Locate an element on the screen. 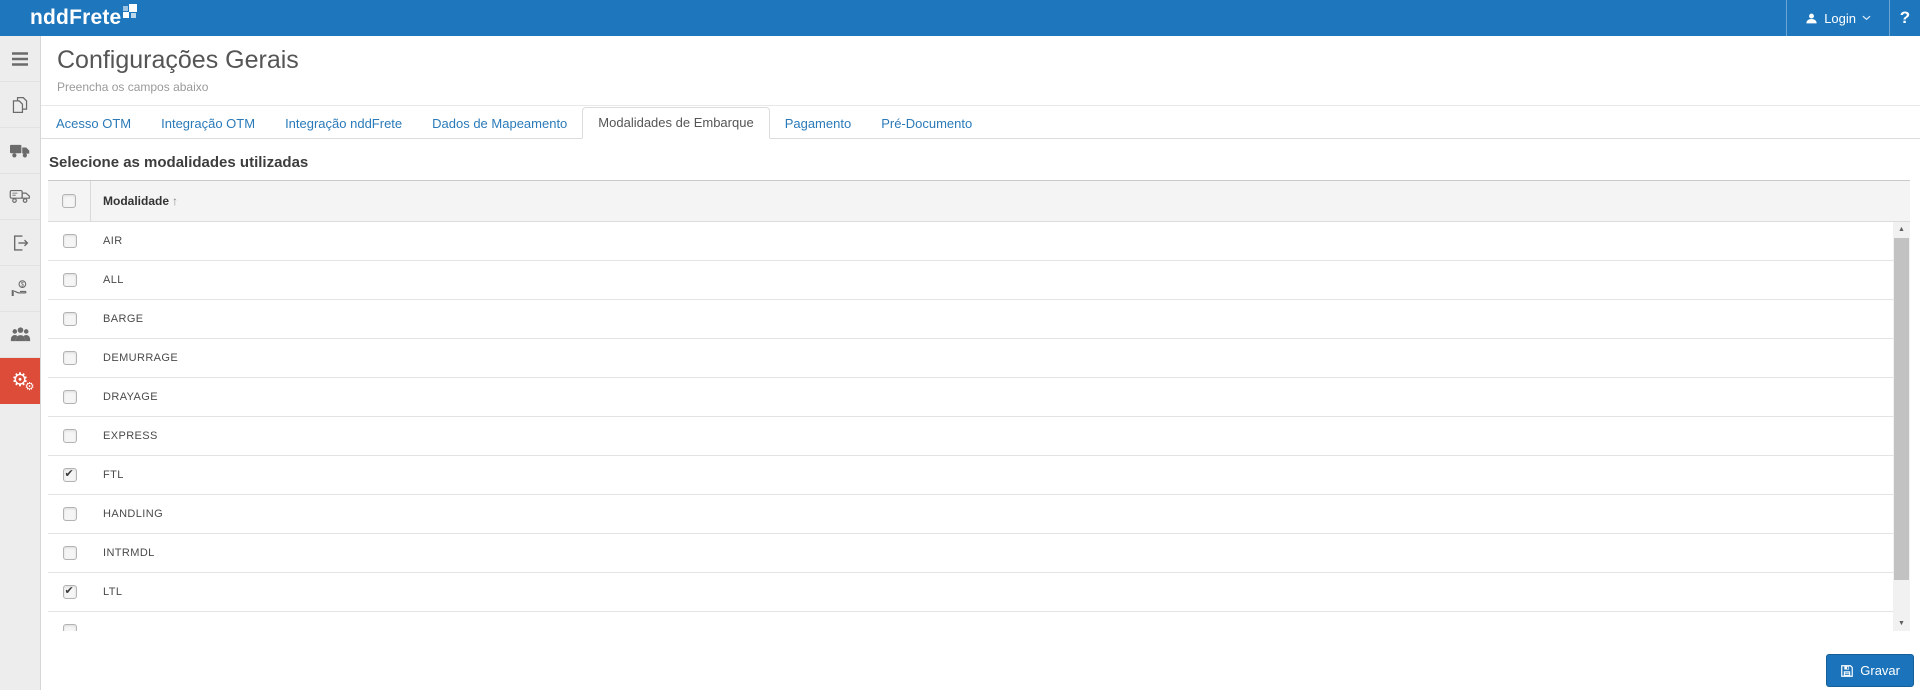 The height and width of the screenshot is (690, 1920). user-icon is located at coordinates (1811, 18).